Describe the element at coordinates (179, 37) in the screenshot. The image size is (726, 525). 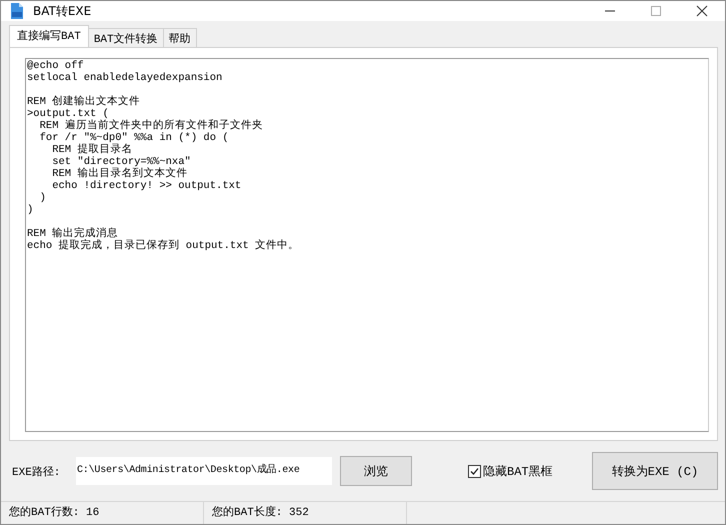
I see `tab: 帮助` at that location.